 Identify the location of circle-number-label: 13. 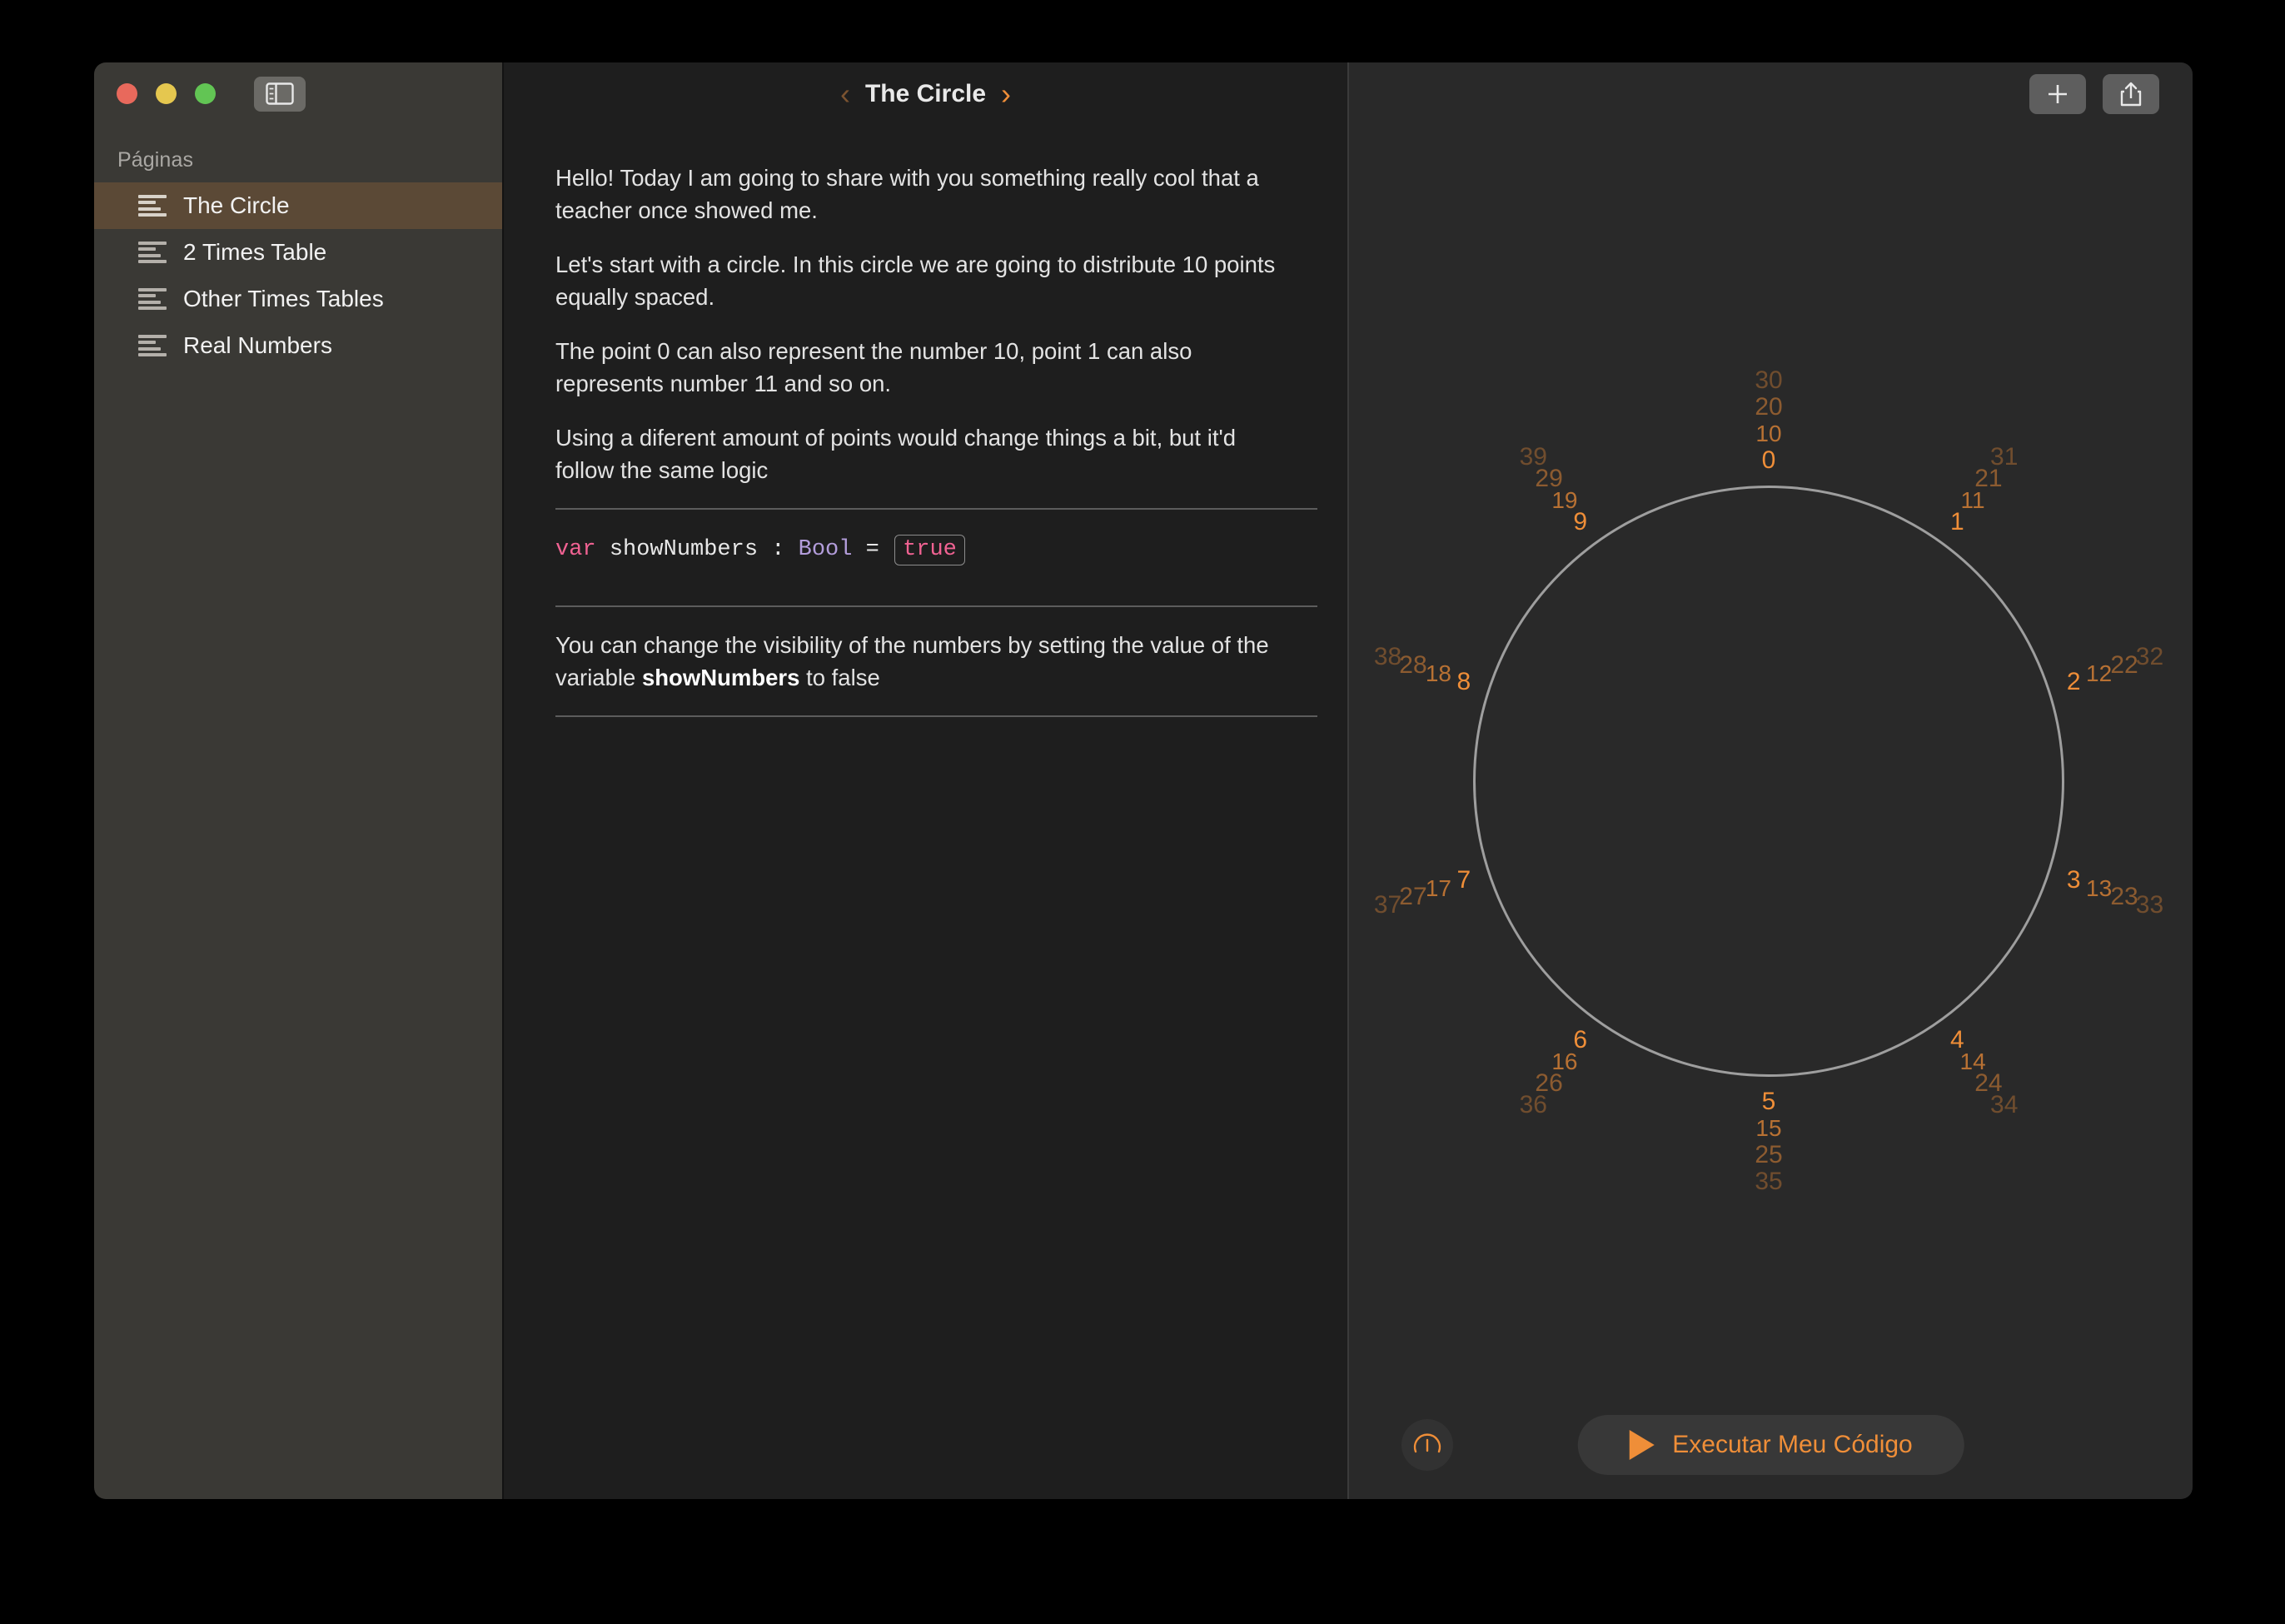
(2099, 887).